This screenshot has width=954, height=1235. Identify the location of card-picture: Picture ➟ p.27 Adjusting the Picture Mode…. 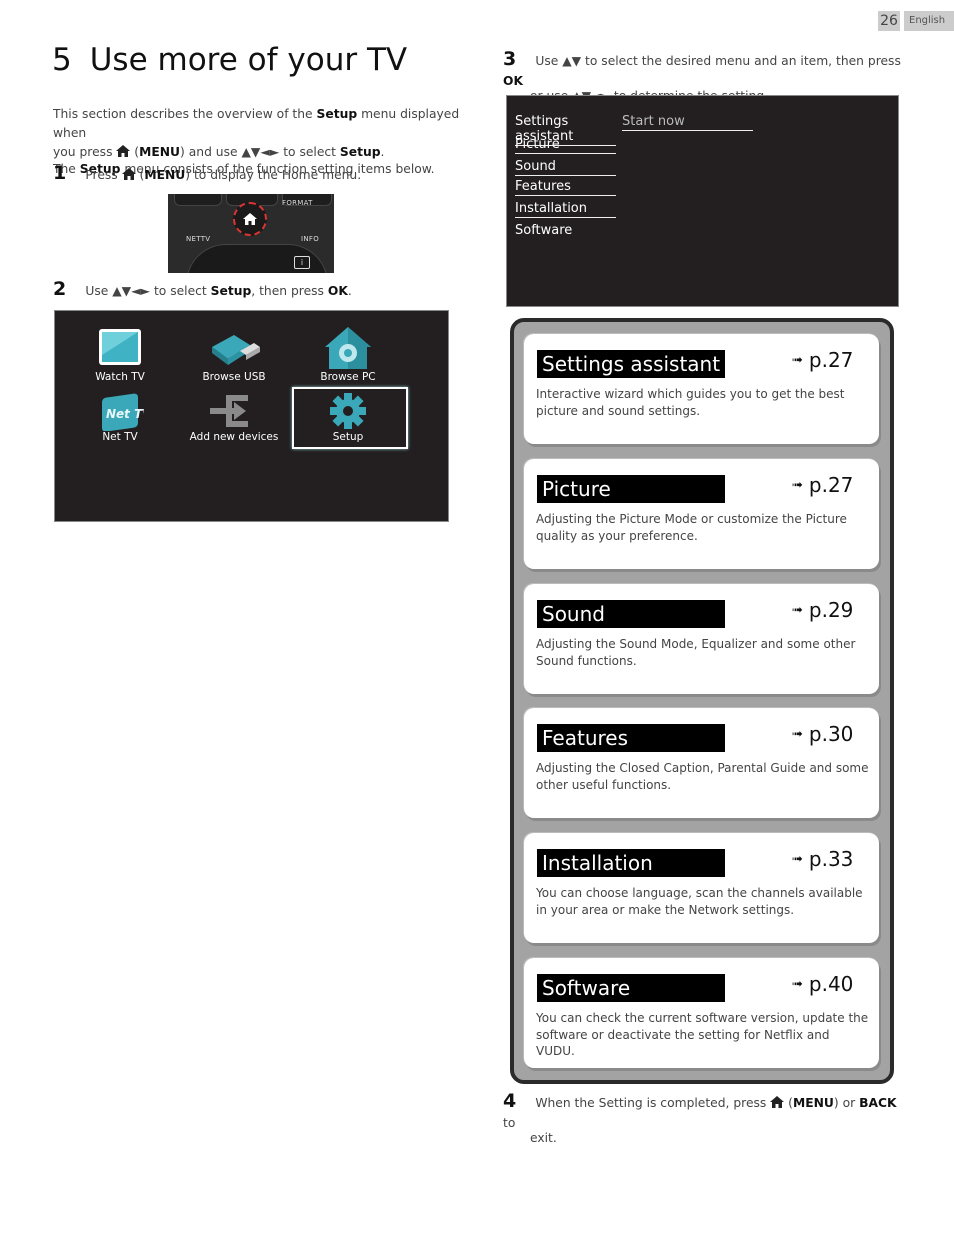
(701, 514).